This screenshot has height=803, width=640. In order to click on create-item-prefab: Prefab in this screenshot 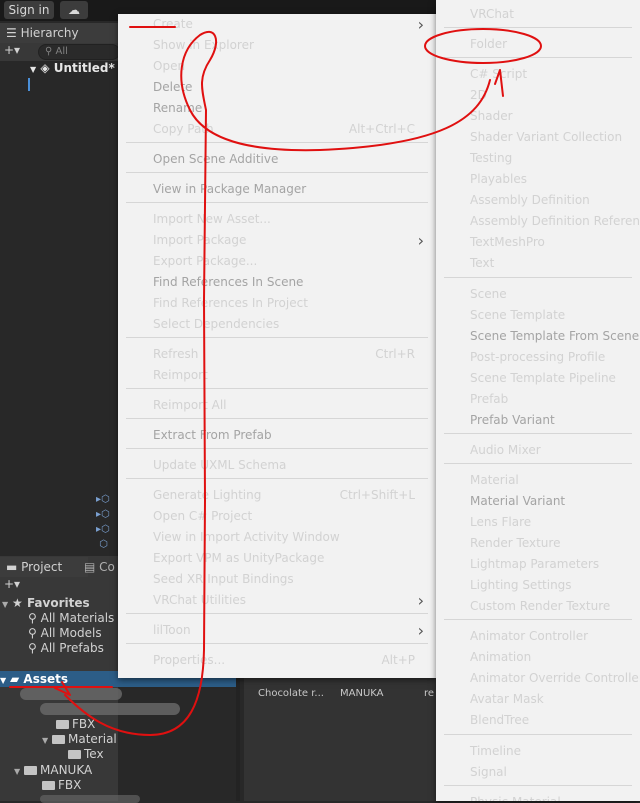, I will do `click(538, 399)`.